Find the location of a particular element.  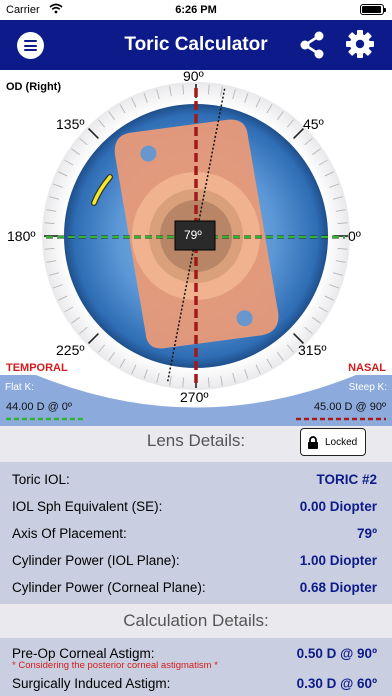

steep-k-label: Steep K: is located at coordinates (367, 387).